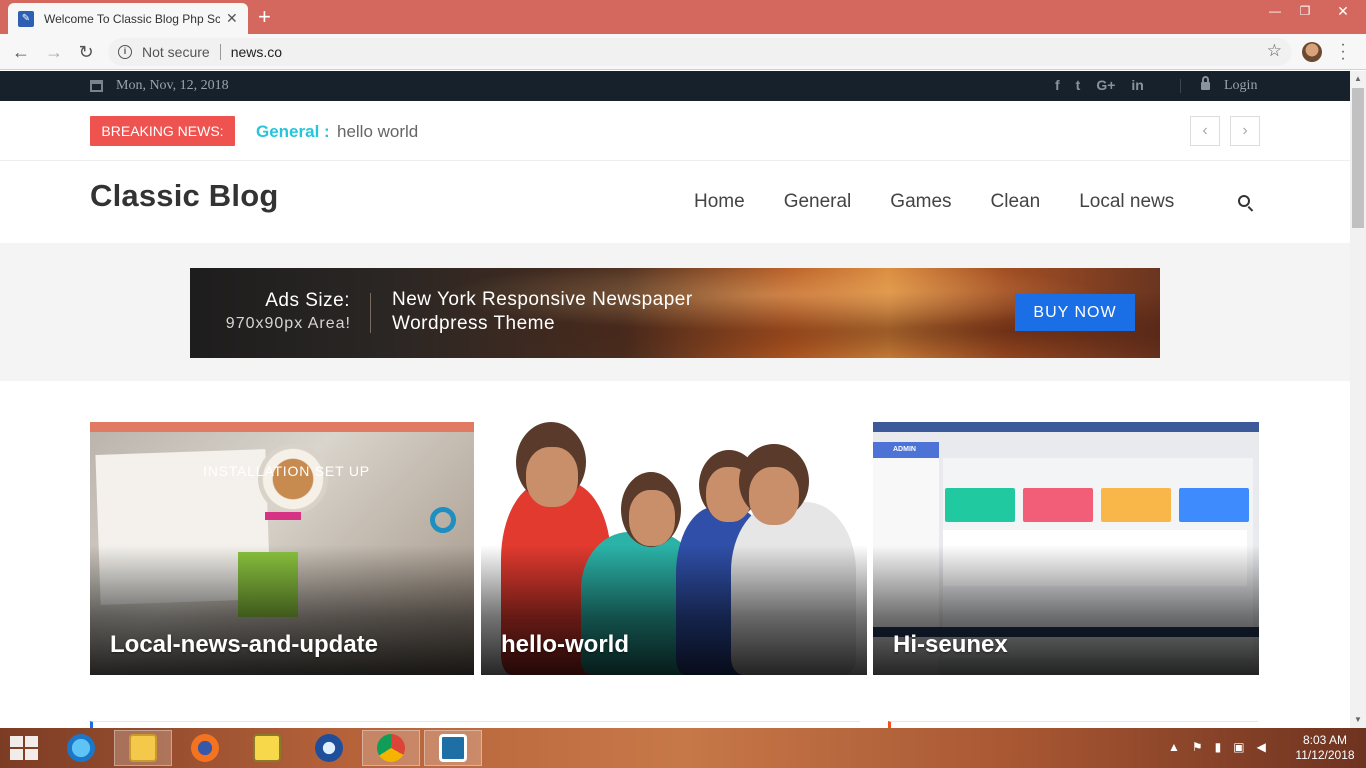  What do you see at coordinates (1205, 83) in the screenshot?
I see `lock-icon` at bounding box center [1205, 83].